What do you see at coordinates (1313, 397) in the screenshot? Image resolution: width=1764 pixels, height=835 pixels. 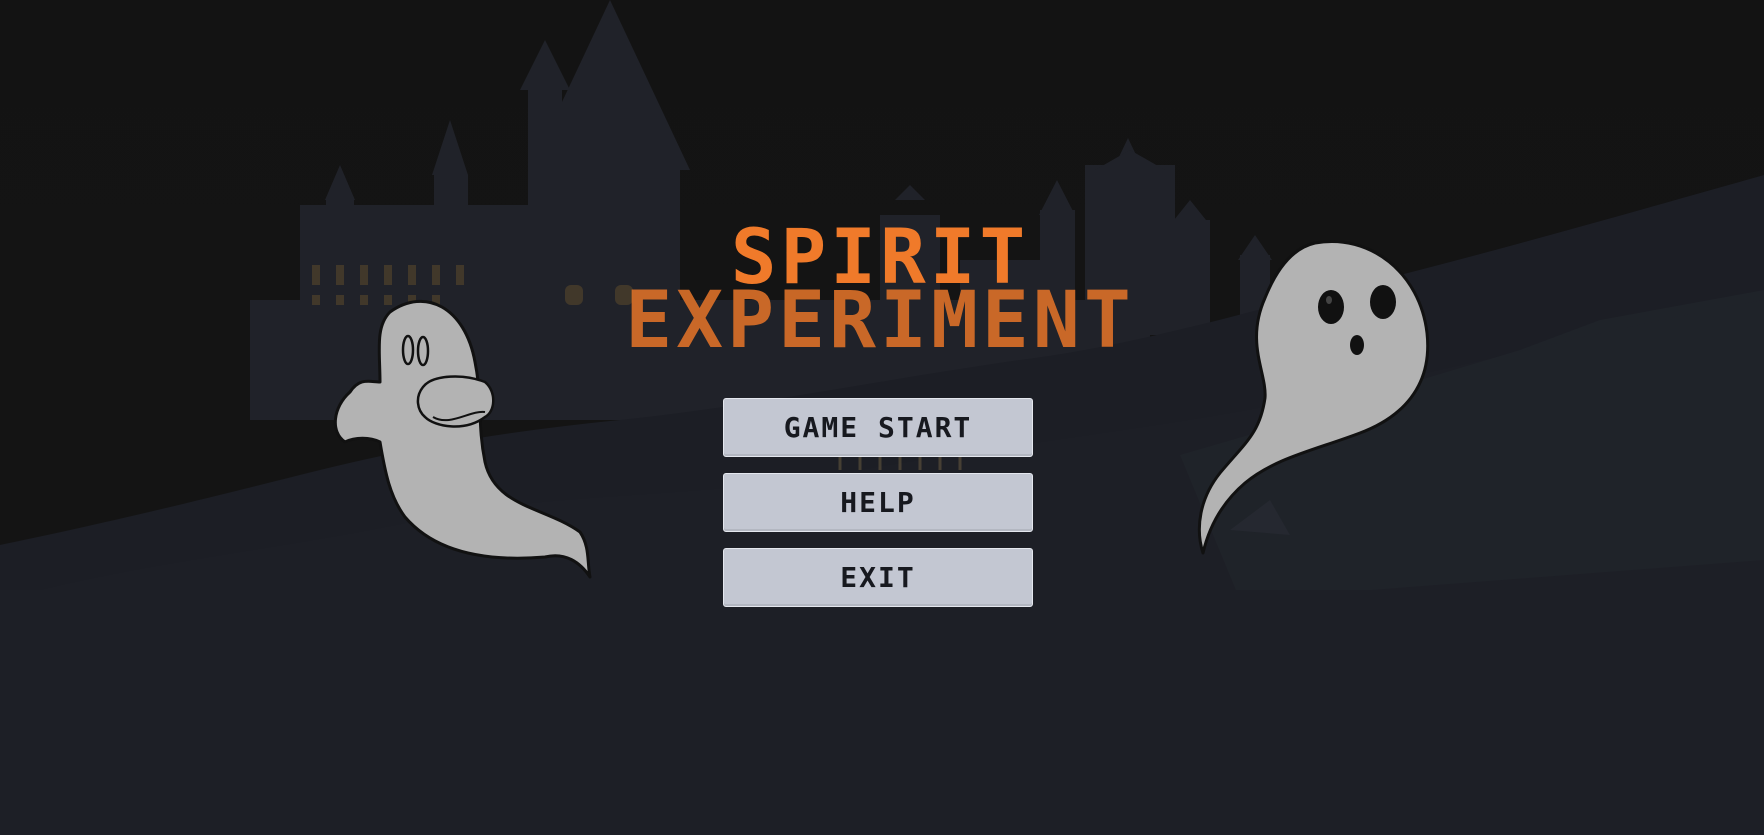 I see `right-ghost-icon` at bounding box center [1313, 397].